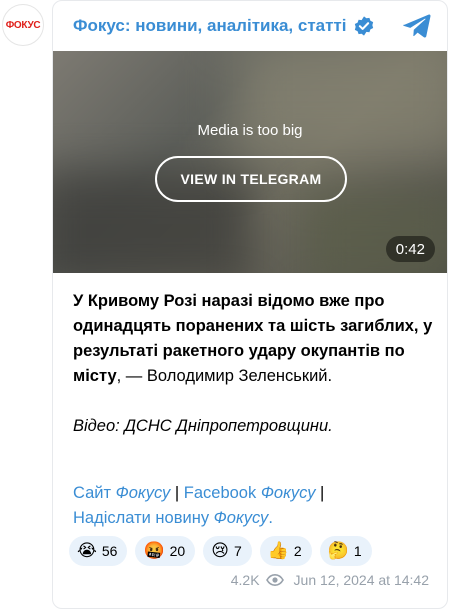 This screenshot has height=609, width=450. Describe the element at coordinates (361, 580) in the screenshot. I see `post-date-link: Jun 12, 2024 at 14:42` at that location.